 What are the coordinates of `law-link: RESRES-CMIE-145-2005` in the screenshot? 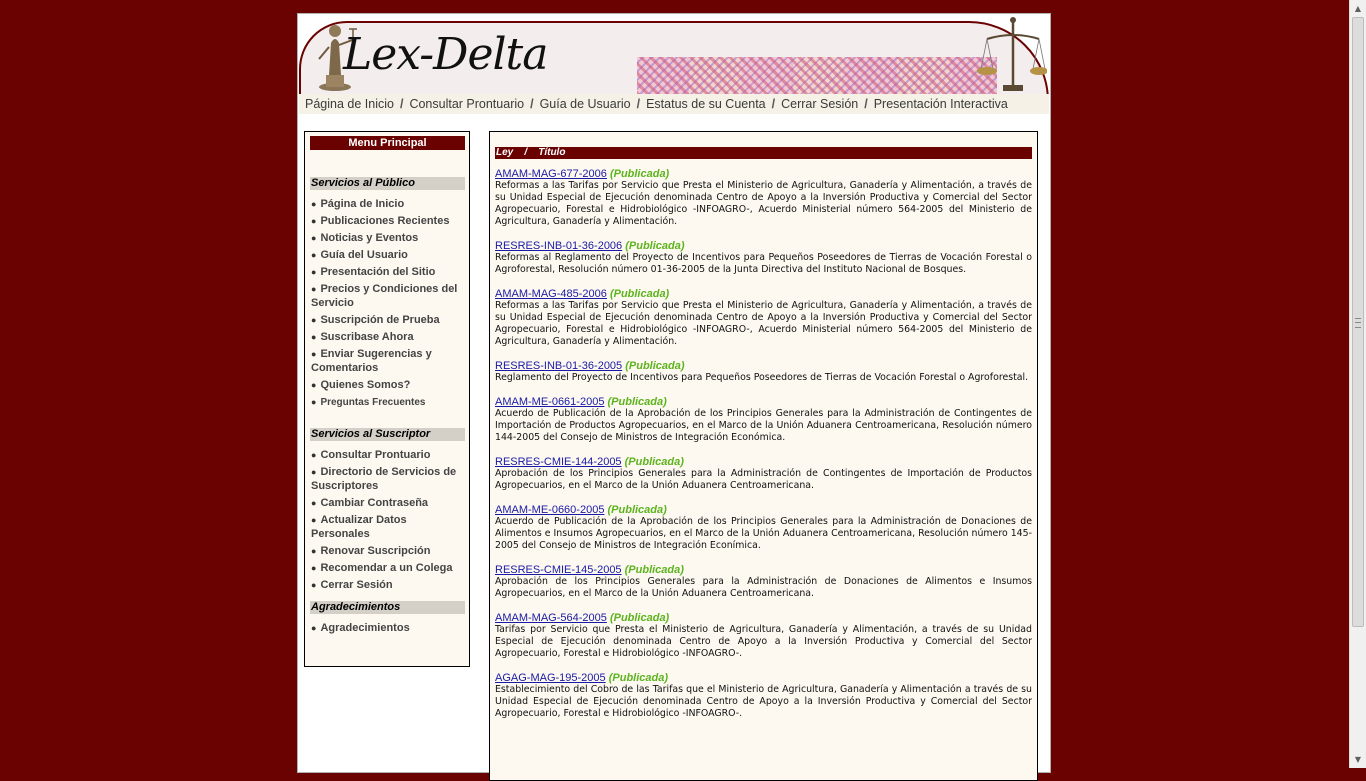 It's located at (558, 570).